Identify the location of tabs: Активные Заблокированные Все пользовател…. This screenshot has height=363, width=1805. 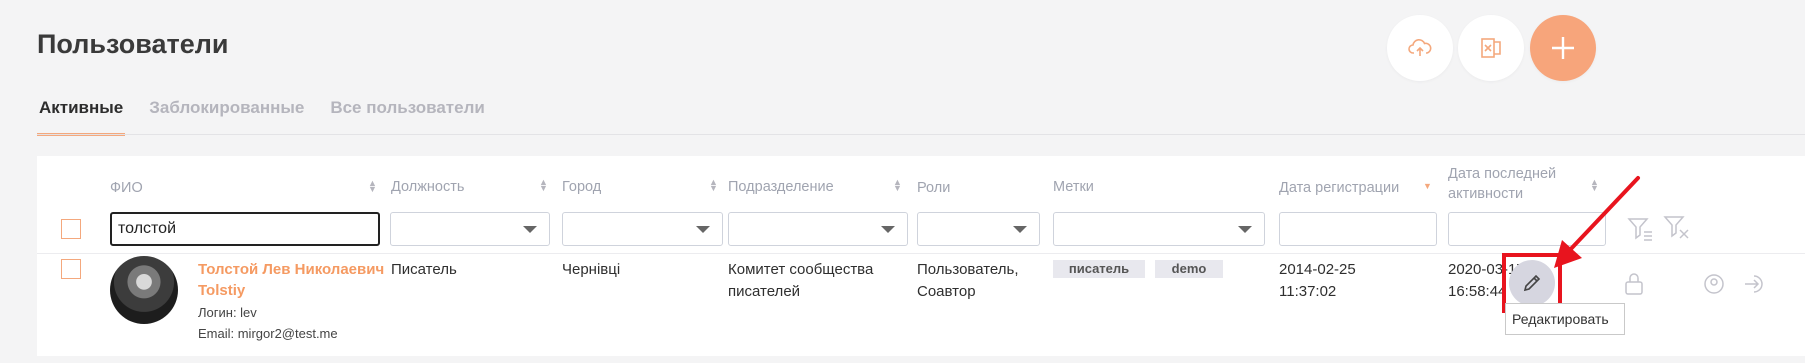
(273, 115).